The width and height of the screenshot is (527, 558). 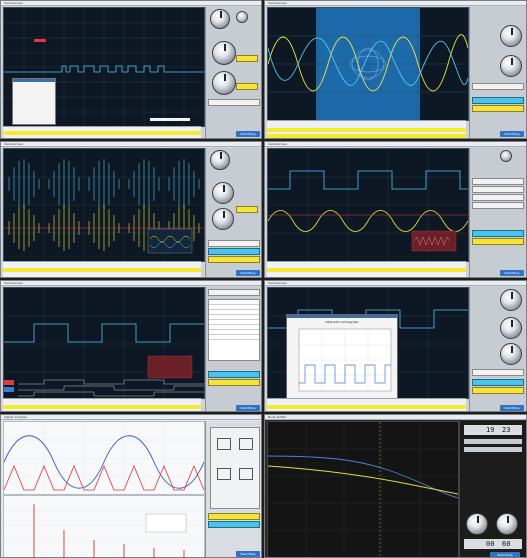 I want to click on block-diagram, so click(x=235, y=468).